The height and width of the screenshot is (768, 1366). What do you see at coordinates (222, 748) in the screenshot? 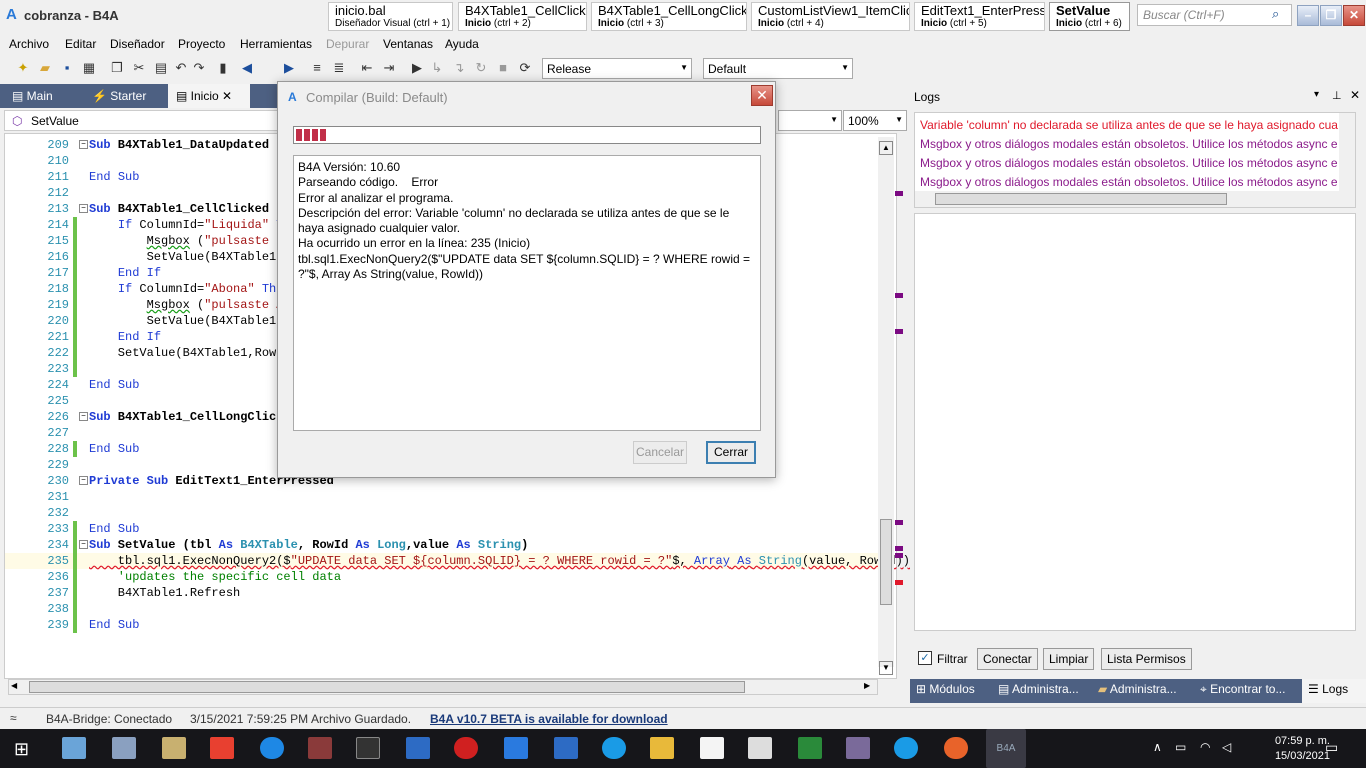
I see `taskbar-git-icon` at bounding box center [222, 748].